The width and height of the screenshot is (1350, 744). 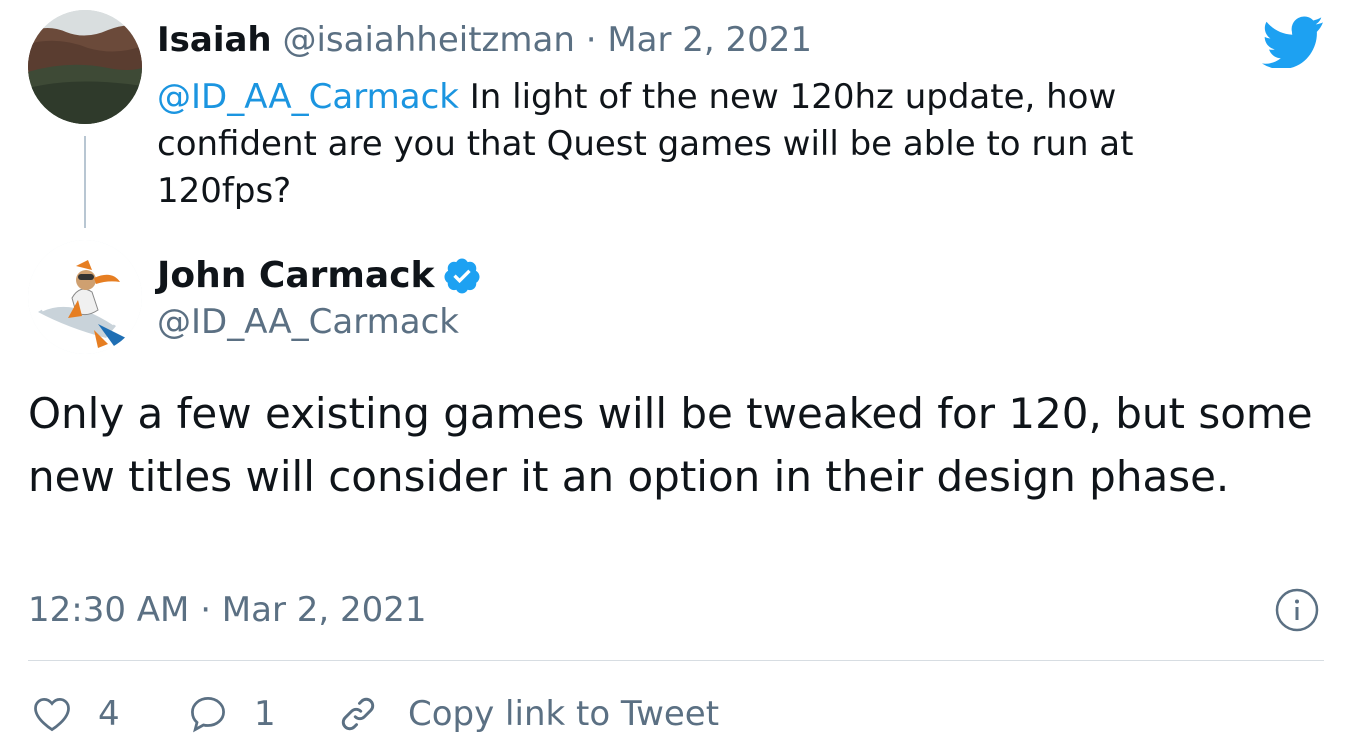 What do you see at coordinates (52, 714) in the screenshot?
I see `heart-icon` at bounding box center [52, 714].